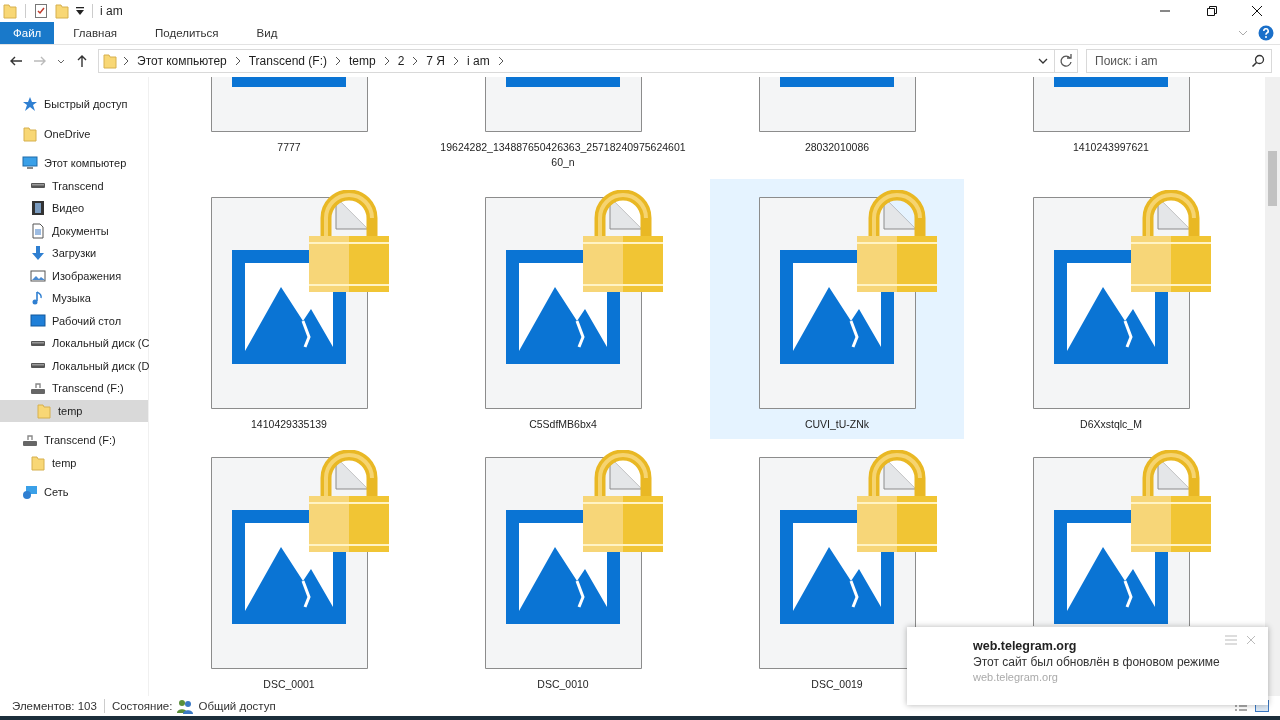 The width and height of the screenshot is (1280, 720). I want to click on notification-message: Этот сайт был обновлён в фоновом режиме, so click(1096, 662).